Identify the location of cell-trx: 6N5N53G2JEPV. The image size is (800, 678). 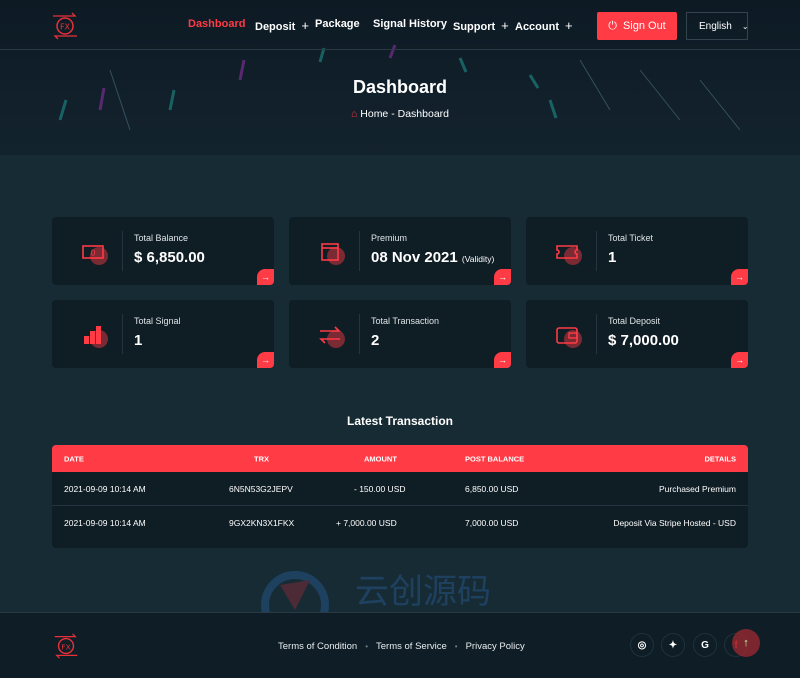
(261, 488).